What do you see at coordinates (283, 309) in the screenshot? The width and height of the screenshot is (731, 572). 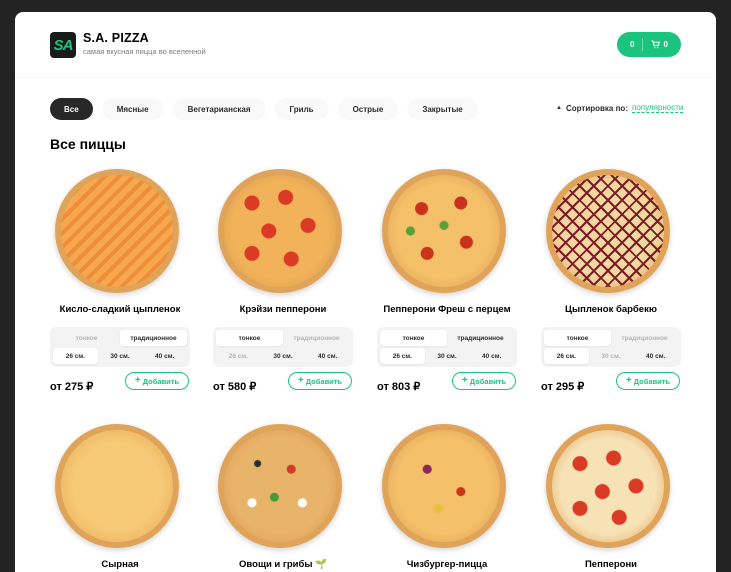 I see `pizza-name: Крэйзи пепперони` at bounding box center [283, 309].